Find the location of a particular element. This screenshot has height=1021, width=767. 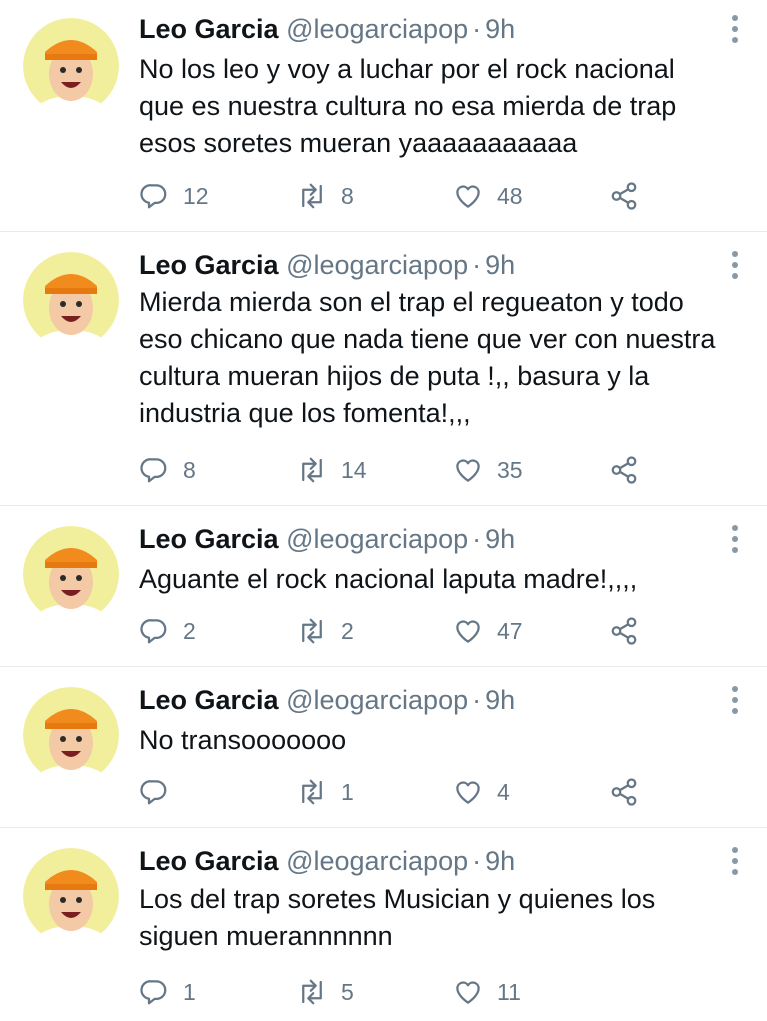

retweet-button: 1 is located at coordinates (325, 792).